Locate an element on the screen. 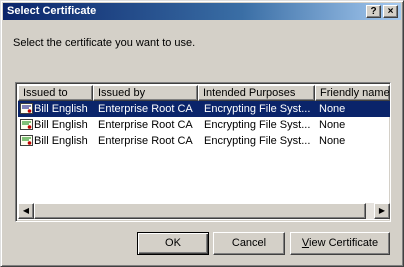 This screenshot has width=404, height=267. title-bar: Select Certificate ? × is located at coordinates (202, 11).